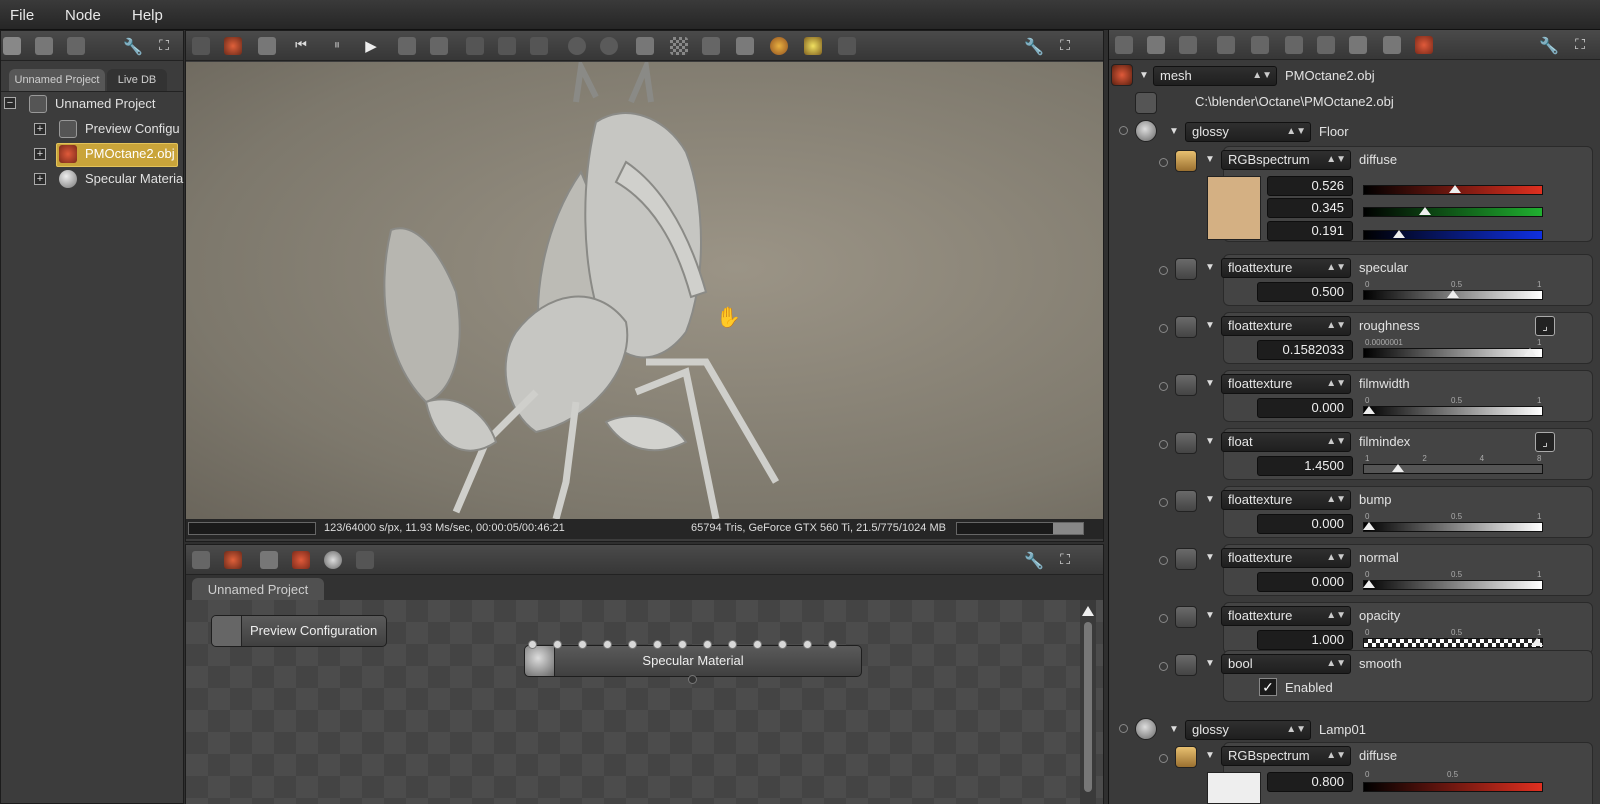 This screenshot has height=804, width=1600. What do you see at coordinates (105, 104) in the screenshot?
I see `tree-item-project: Unnamed Project` at bounding box center [105, 104].